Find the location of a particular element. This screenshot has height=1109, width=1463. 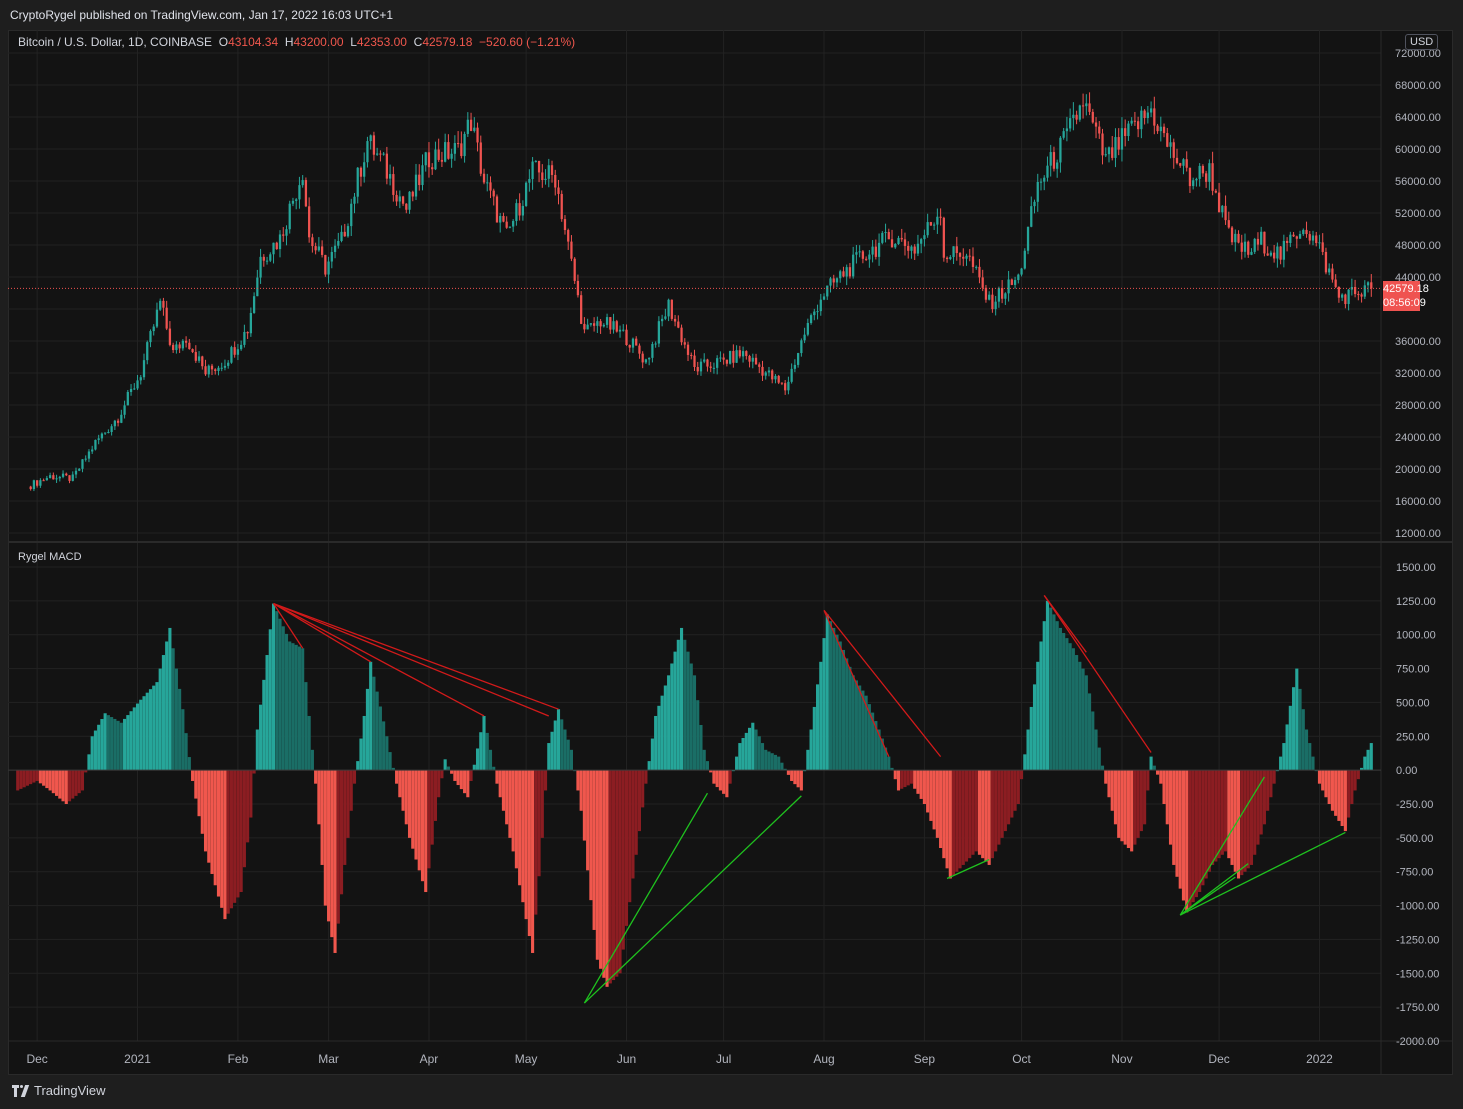

price-axis-label: 60000.00 is located at coordinates (1418, 150).